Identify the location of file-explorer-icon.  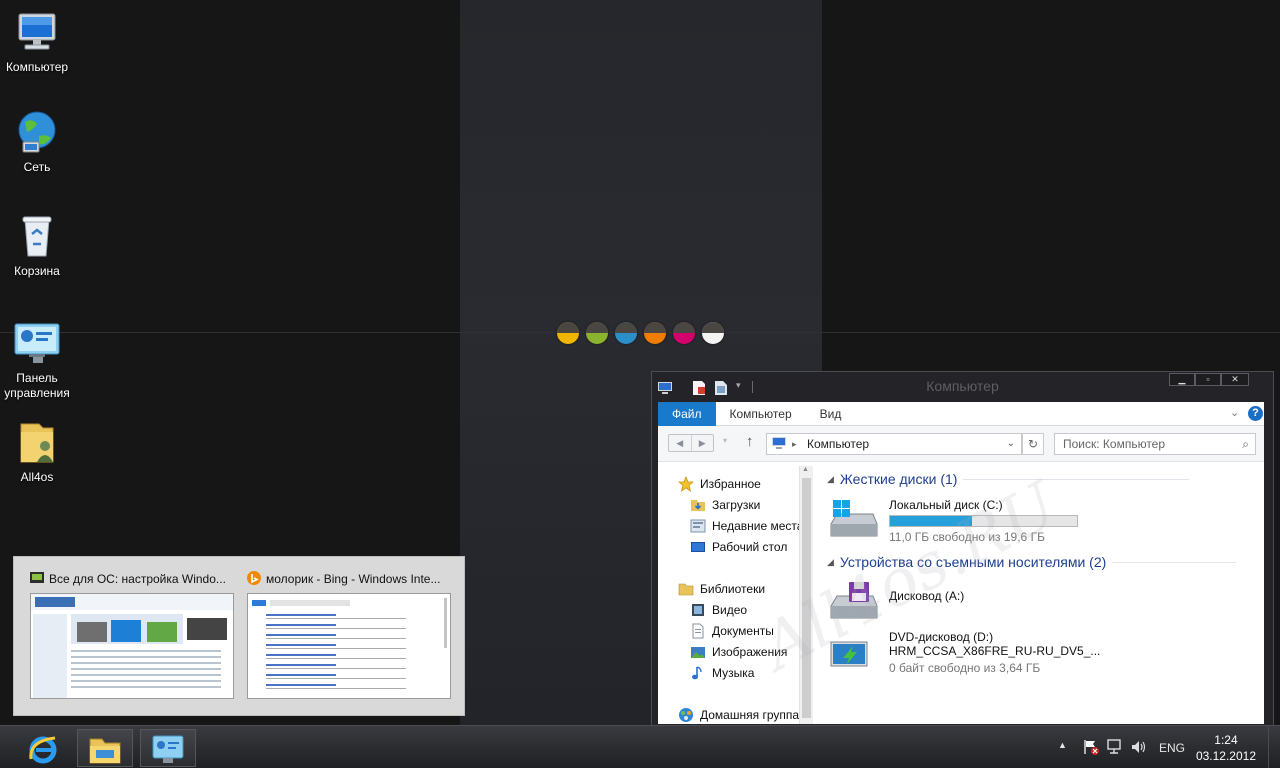
(105, 750).